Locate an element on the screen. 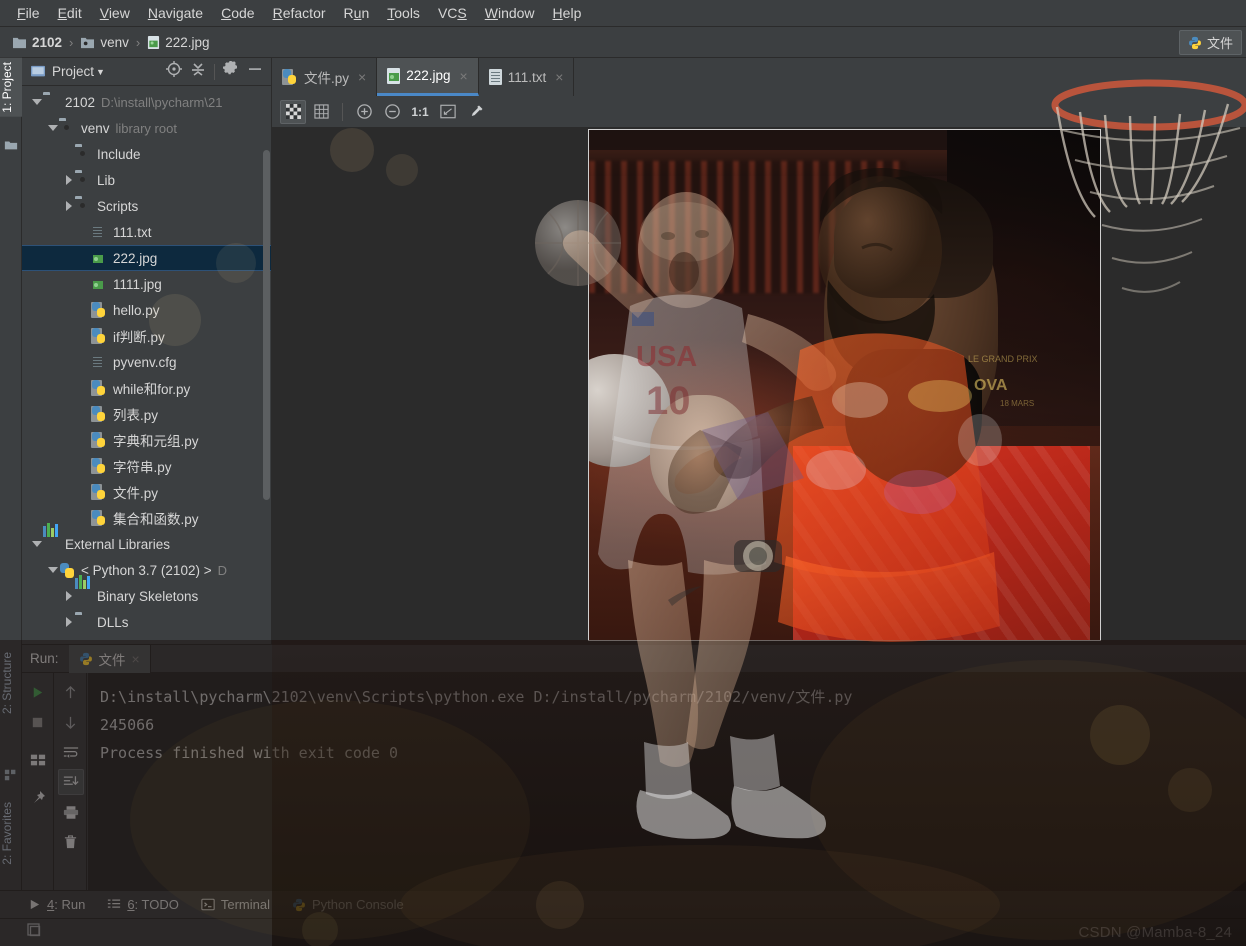 This screenshot has width=1246, height=946. menu-item-view: View is located at coordinates (115, 13).